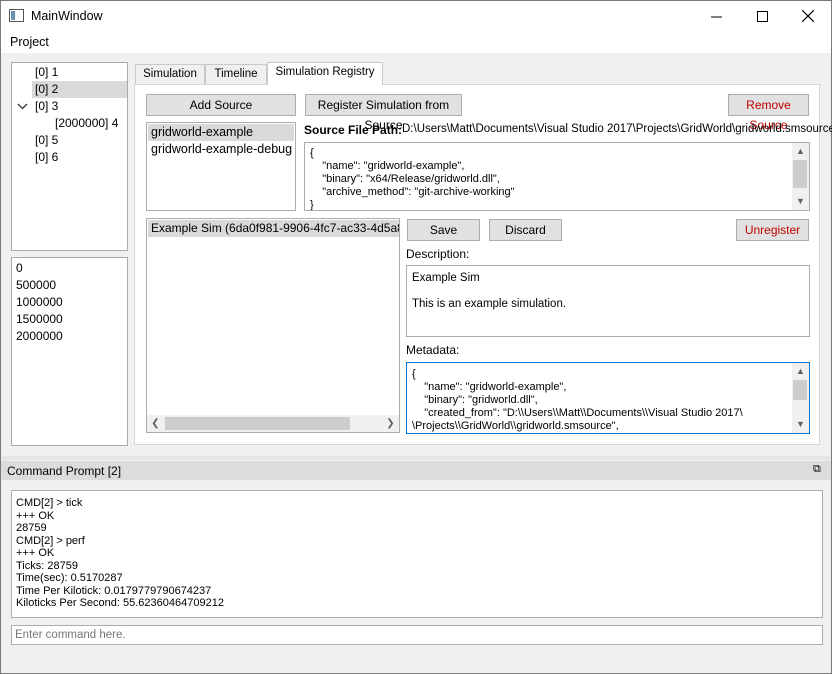  I want to click on tree-item: [0] 3, so click(80, 106).